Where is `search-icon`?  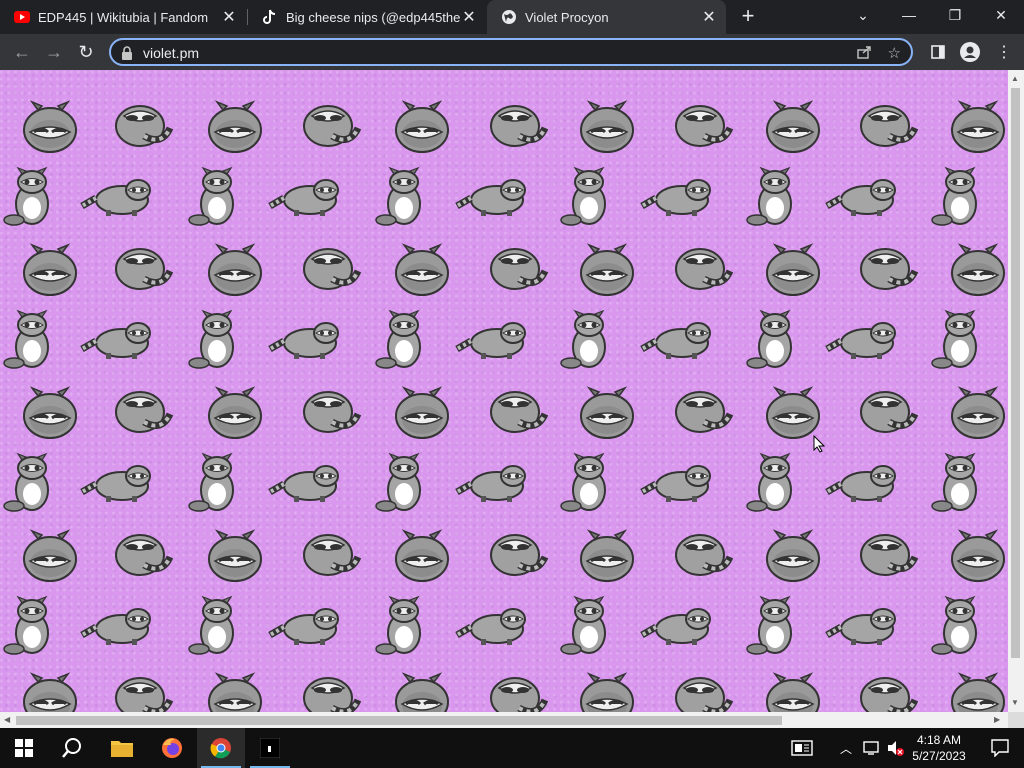 search-icon is located at coordinates (72, 748).